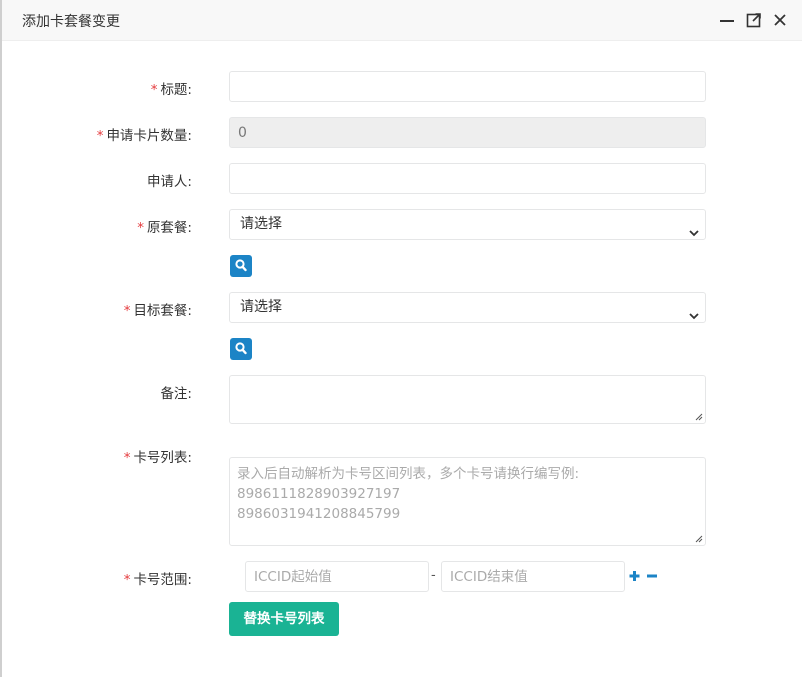 This screenshot has width=802, height=677. Describe the element at coordinates (467, 132) in the screenshot. I see `card-count-input` at that location.